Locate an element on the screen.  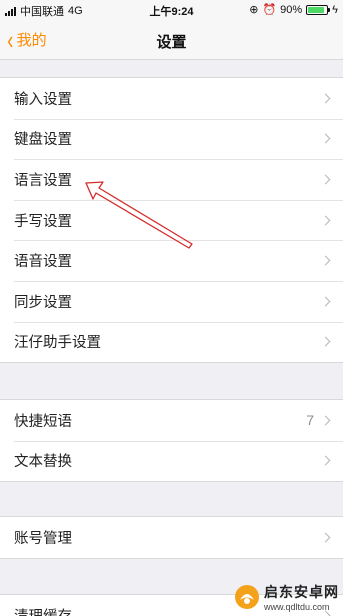
row-label: 账号管理 is located at coordinates (43, 538).